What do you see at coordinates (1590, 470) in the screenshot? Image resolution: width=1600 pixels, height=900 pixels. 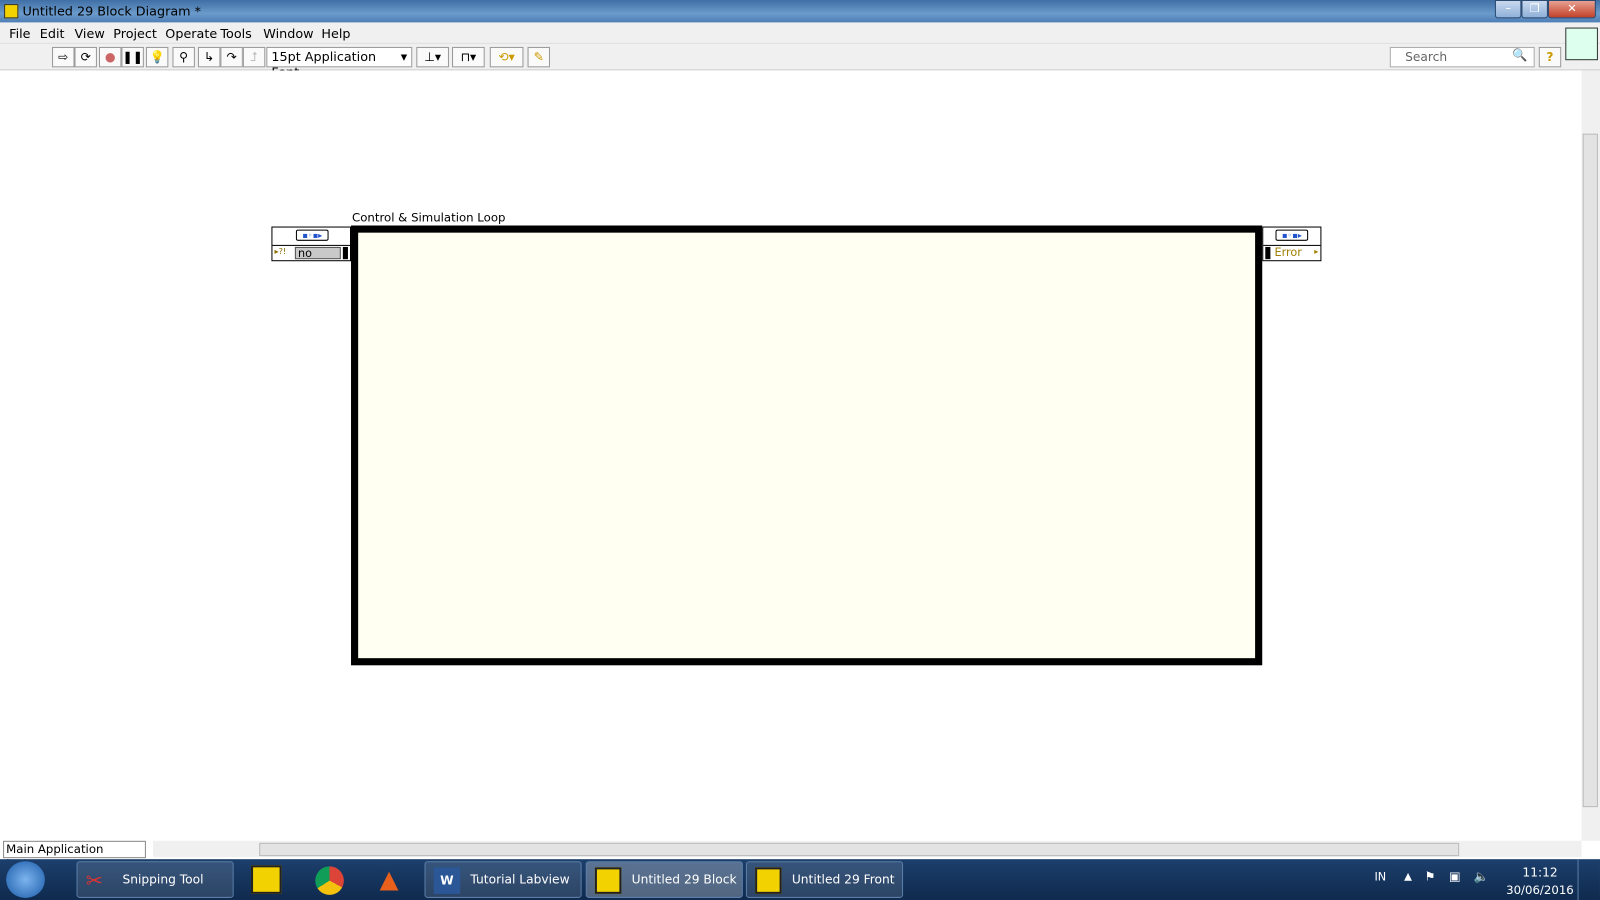 I see `vertical-scroll-thumb` at bounding box center [1590, 470].